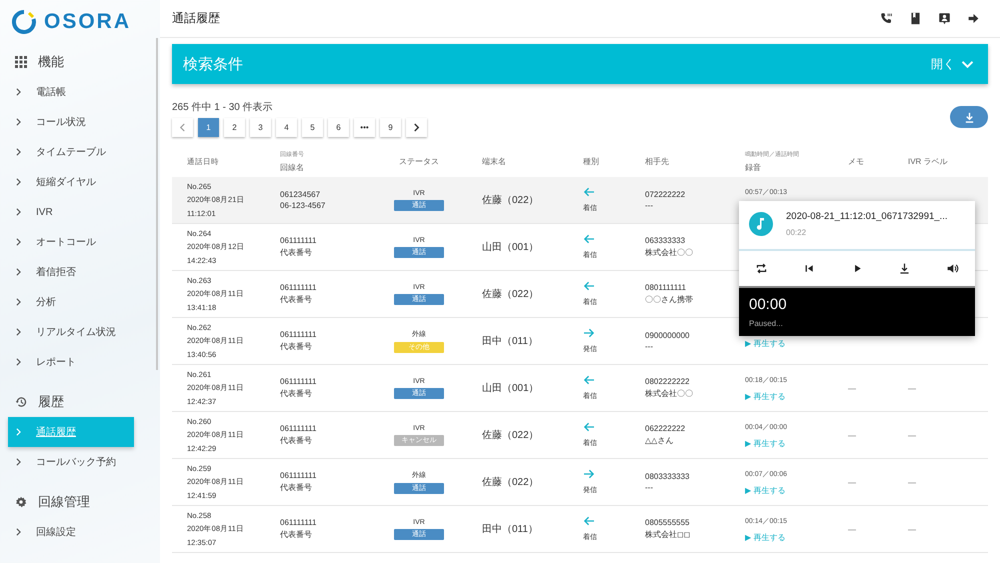 The width and height of the screenshot is (1000, 563). I want to click on partner-number: 0900000000, so click(667, 335).